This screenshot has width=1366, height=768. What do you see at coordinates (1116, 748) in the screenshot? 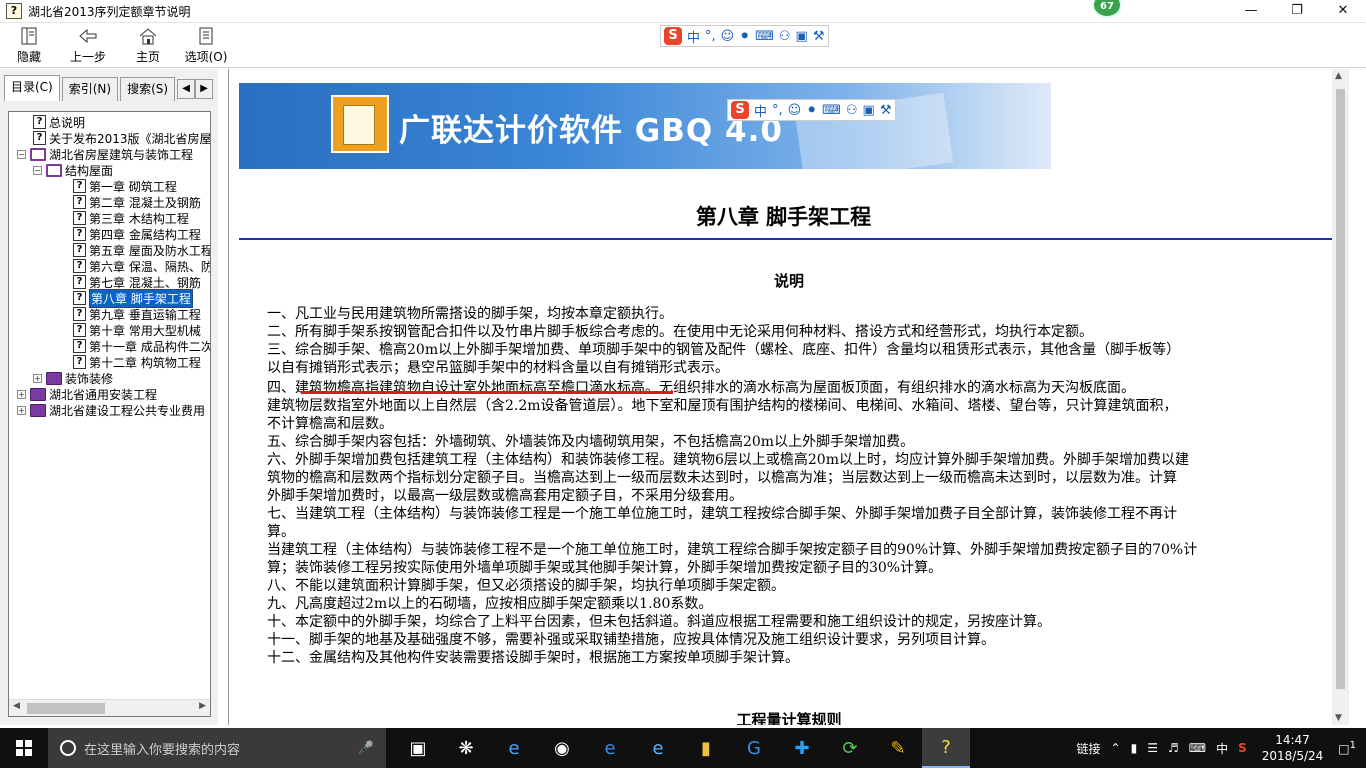
I see `tray-expand-icon: ⌃` at bounding box center [1116, 748].